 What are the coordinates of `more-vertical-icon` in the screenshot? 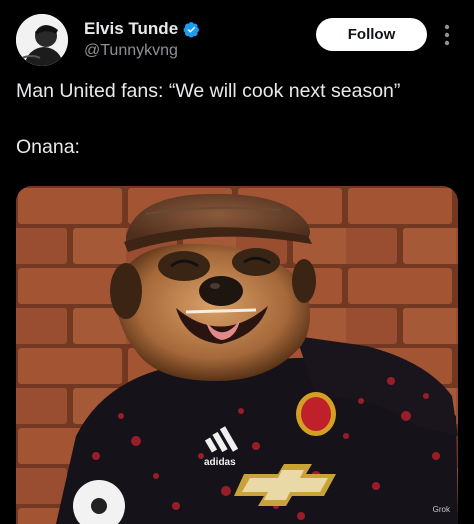 It's located at (447, 35).